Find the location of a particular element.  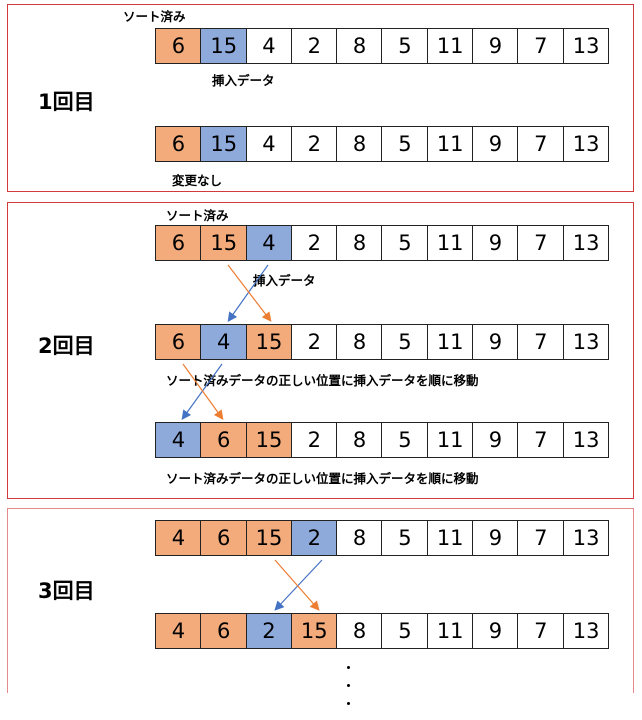

round-3-row-1: 4 6 15 2 8 5 11 9 7 13 is located at coordinates (382, 538).